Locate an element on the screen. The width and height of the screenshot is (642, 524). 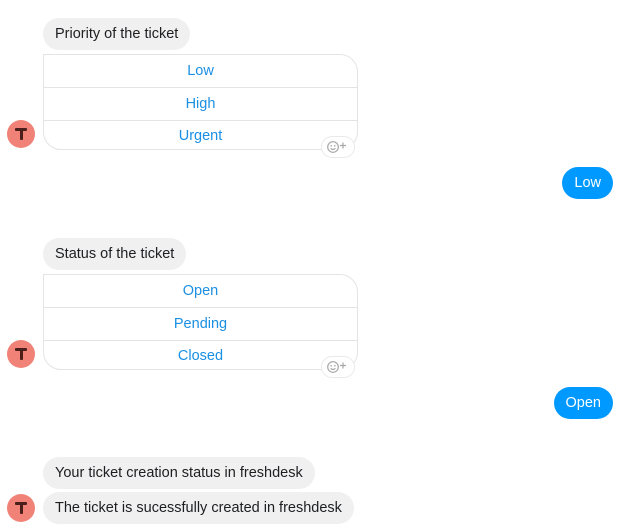
user-reply-status: Open is located at coordinates (583, 403).